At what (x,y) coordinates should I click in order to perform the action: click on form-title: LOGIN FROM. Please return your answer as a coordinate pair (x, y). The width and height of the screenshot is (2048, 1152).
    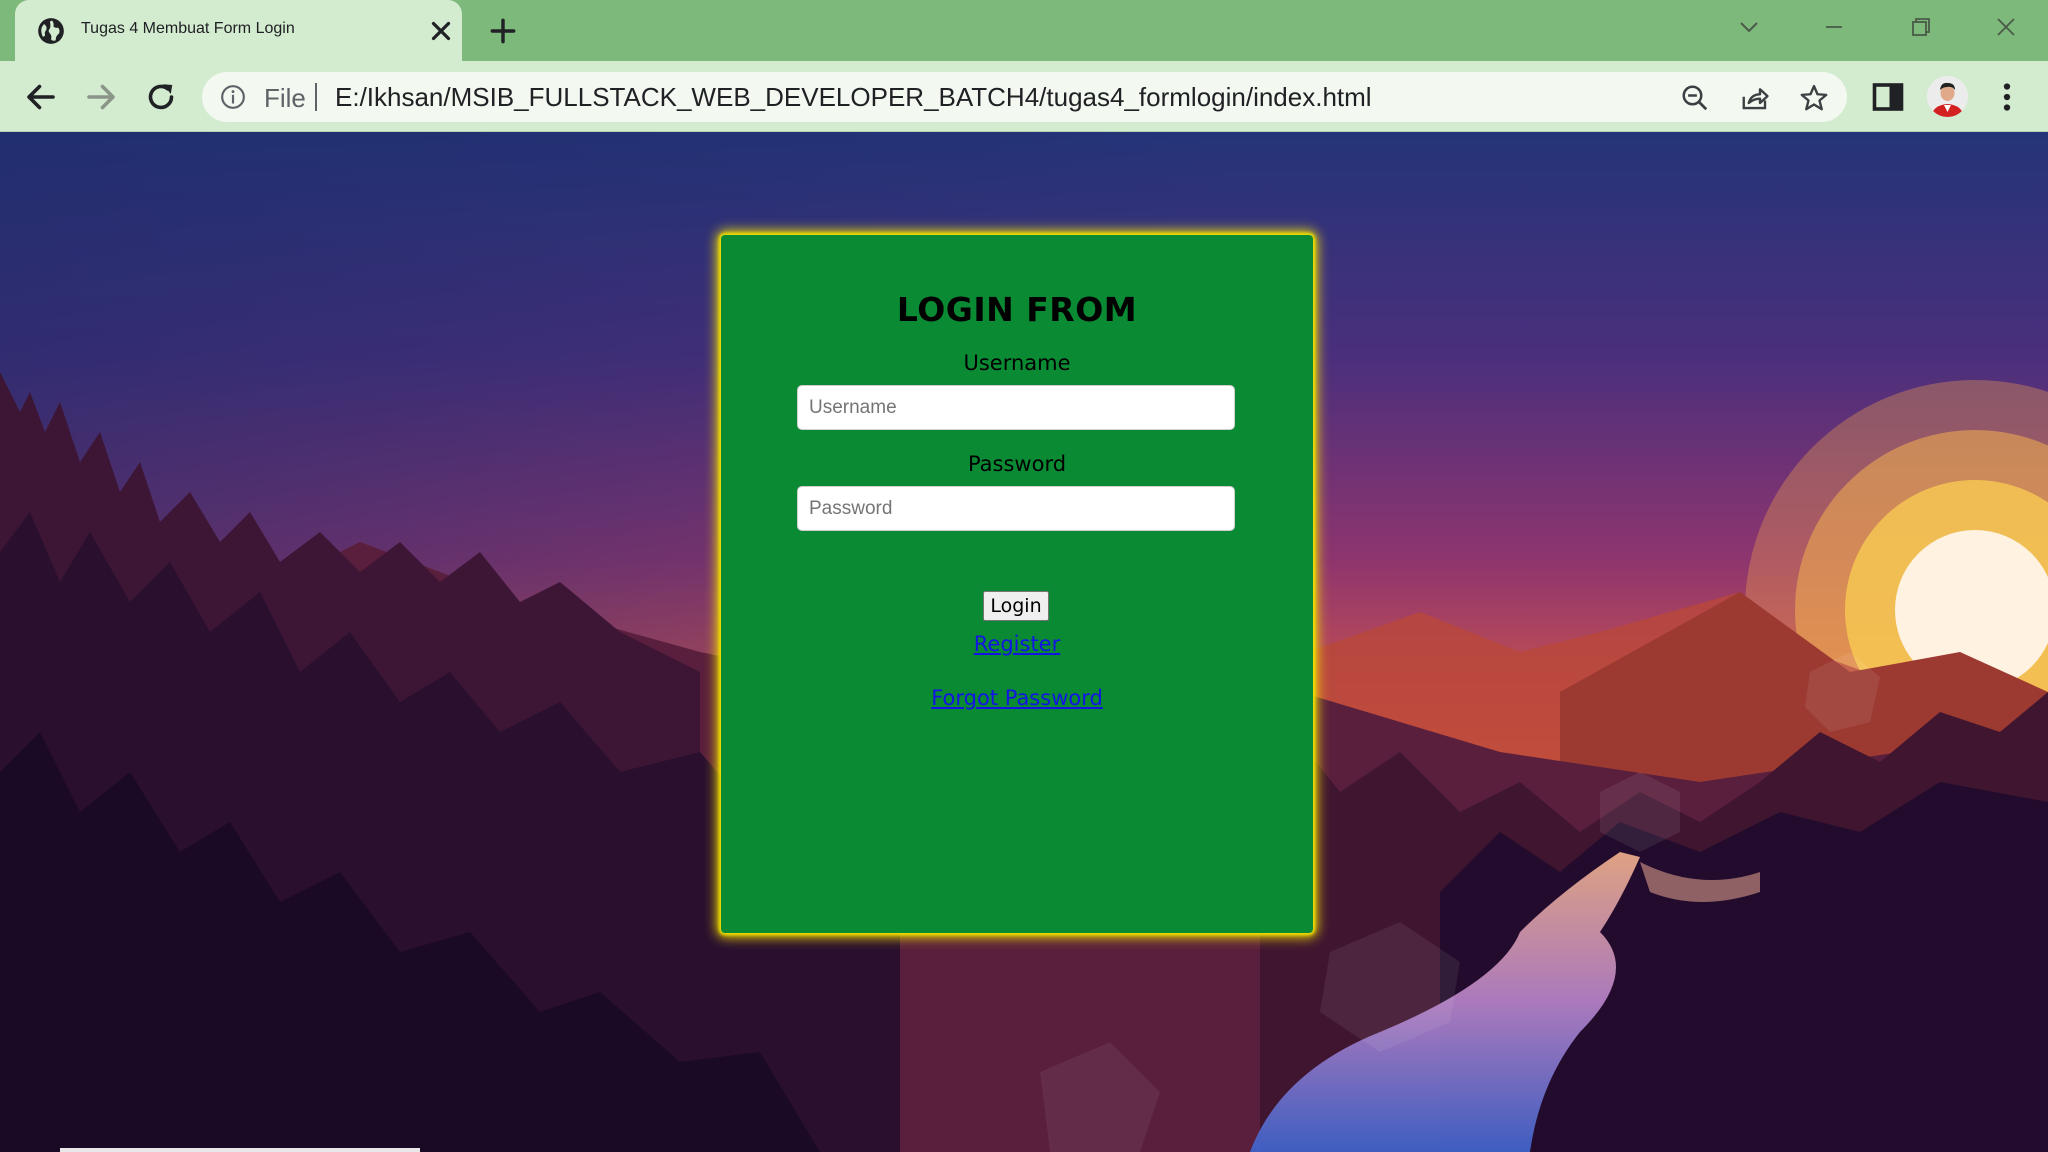
    Looking at the image, I should click on (1017, 309).